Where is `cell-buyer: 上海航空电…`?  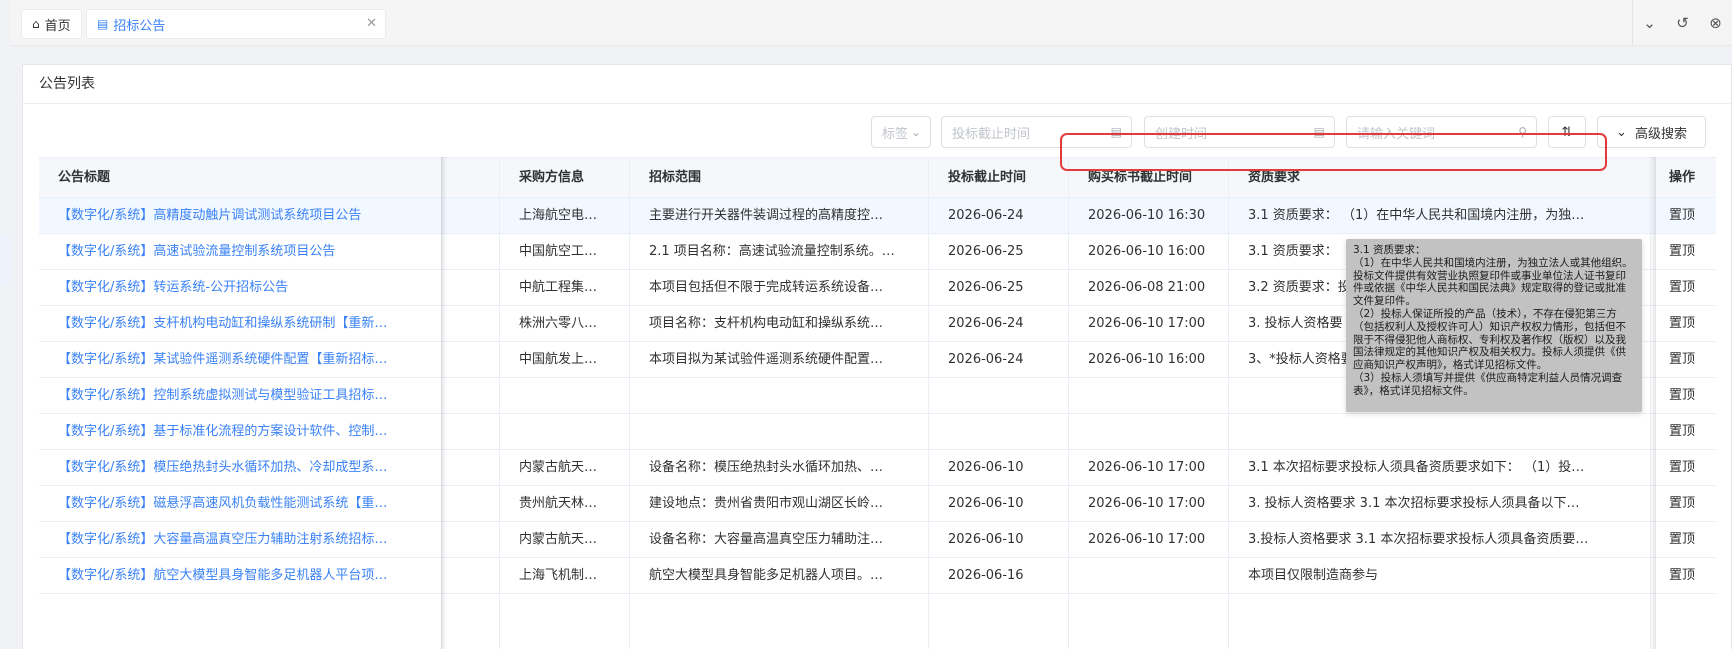 cell-buyer: 上海航空电… is located at coordinates (558, 215).